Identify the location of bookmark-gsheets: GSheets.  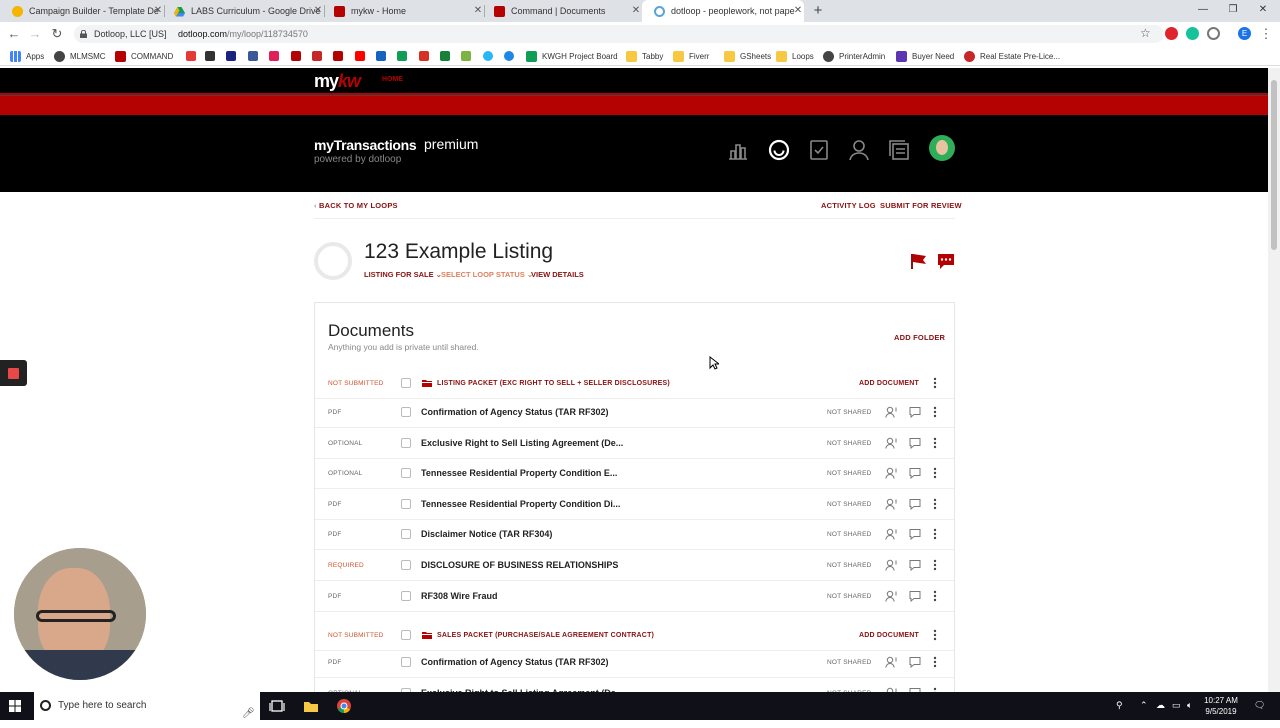
(747, 56).